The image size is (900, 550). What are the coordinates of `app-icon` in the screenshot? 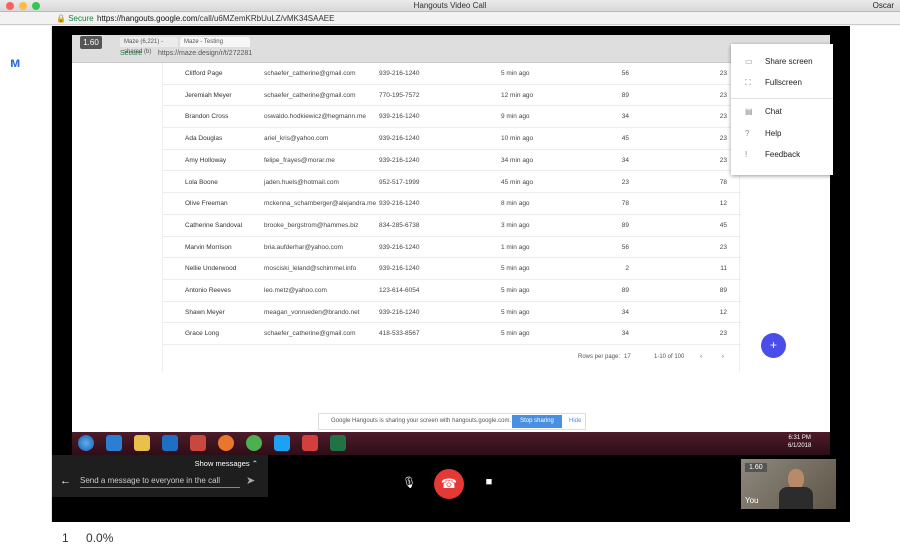 It's located at (198, 443).